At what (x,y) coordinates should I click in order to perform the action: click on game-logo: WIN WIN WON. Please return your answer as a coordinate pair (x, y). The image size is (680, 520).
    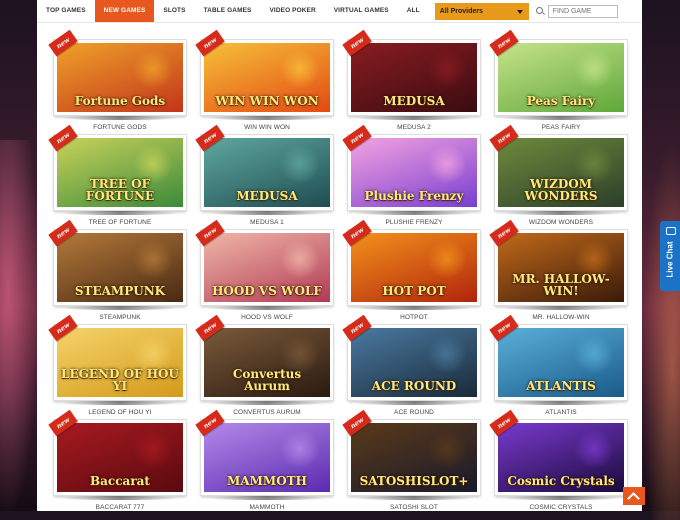
    Looking at the image, I should click on (267, 101).